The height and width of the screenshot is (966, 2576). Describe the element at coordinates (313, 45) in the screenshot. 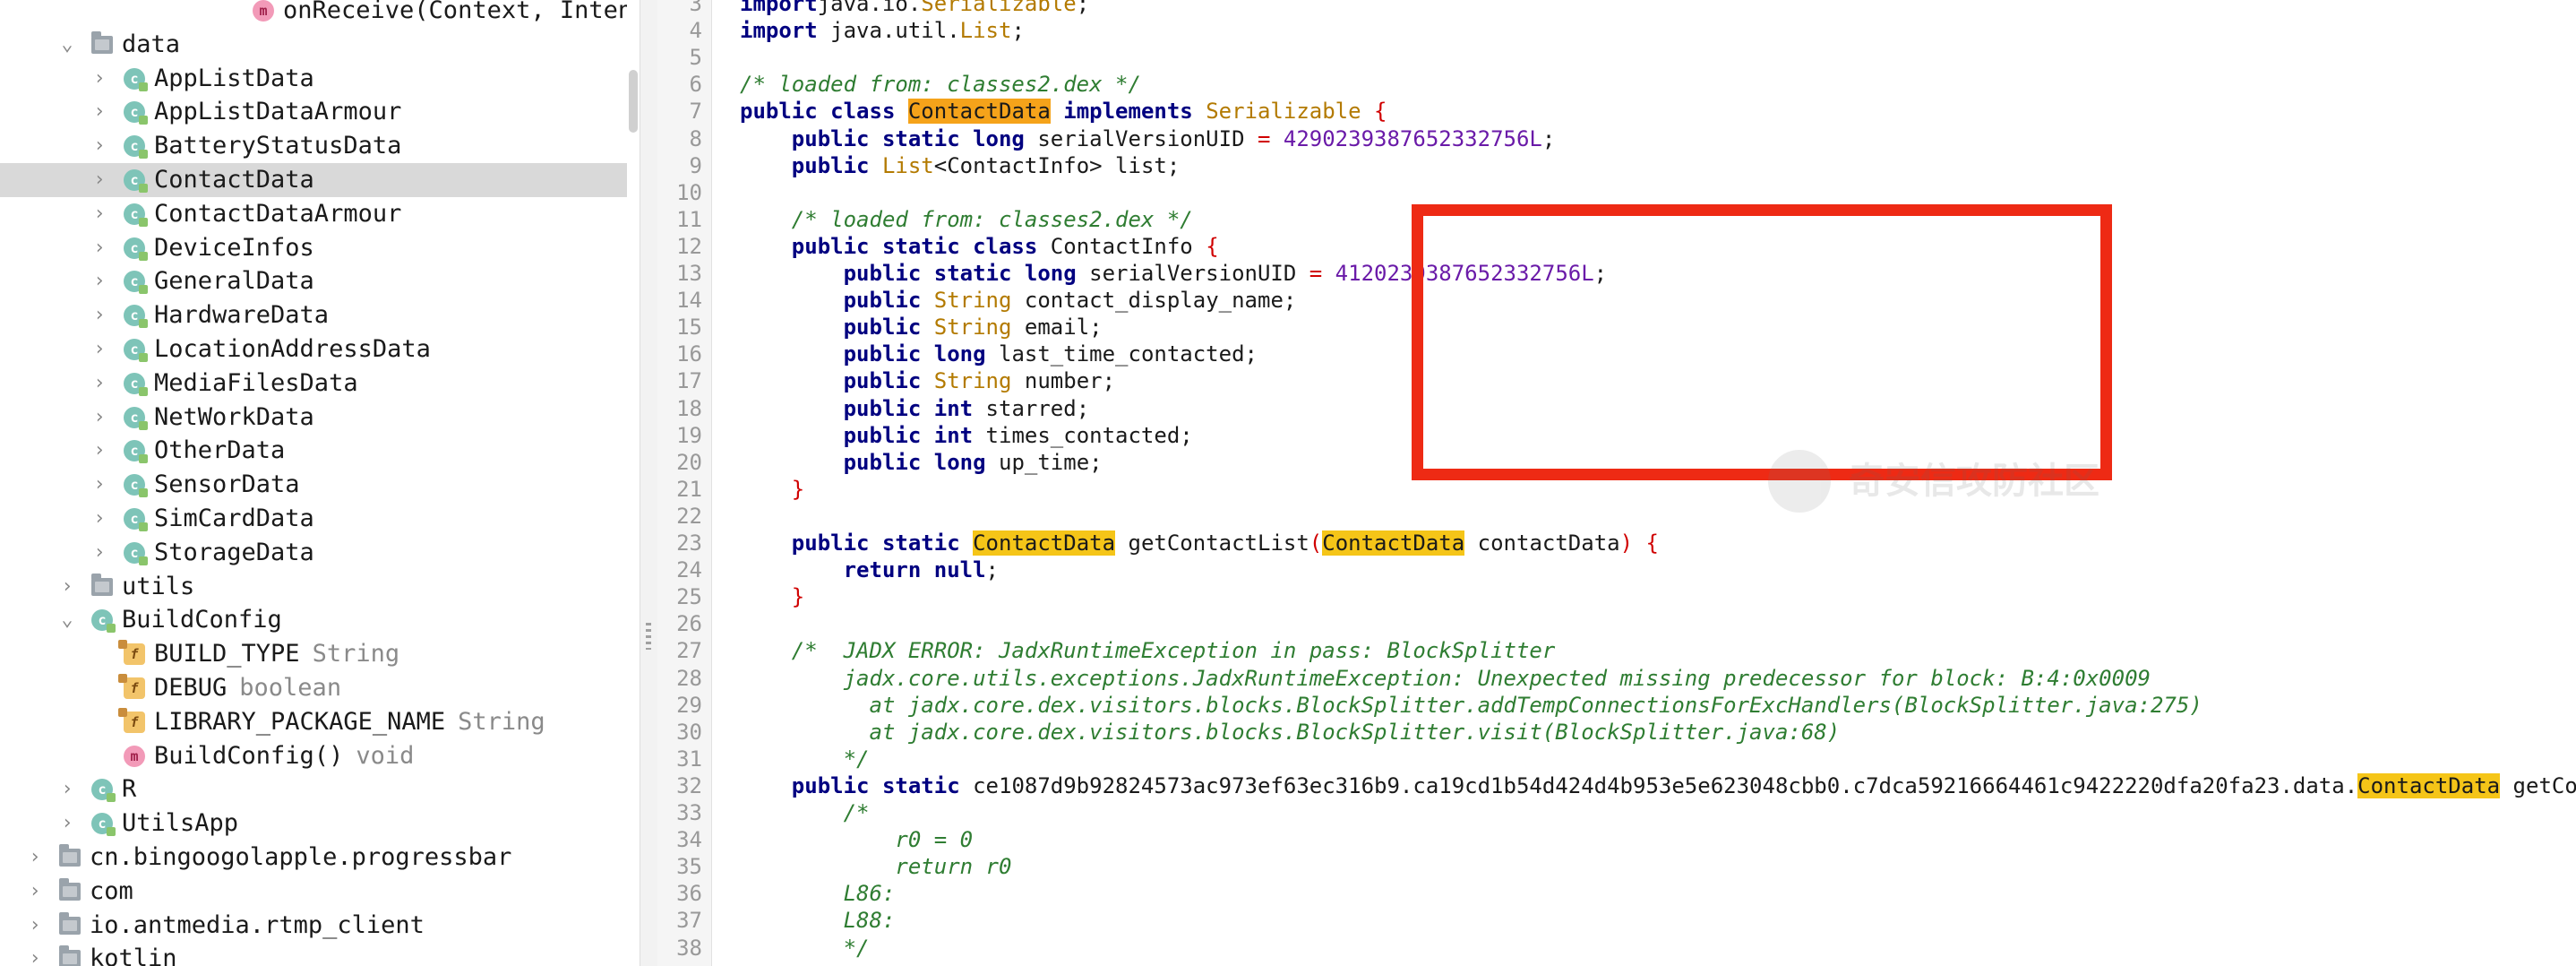

I see `tree-row: ⌄ data` at that location.